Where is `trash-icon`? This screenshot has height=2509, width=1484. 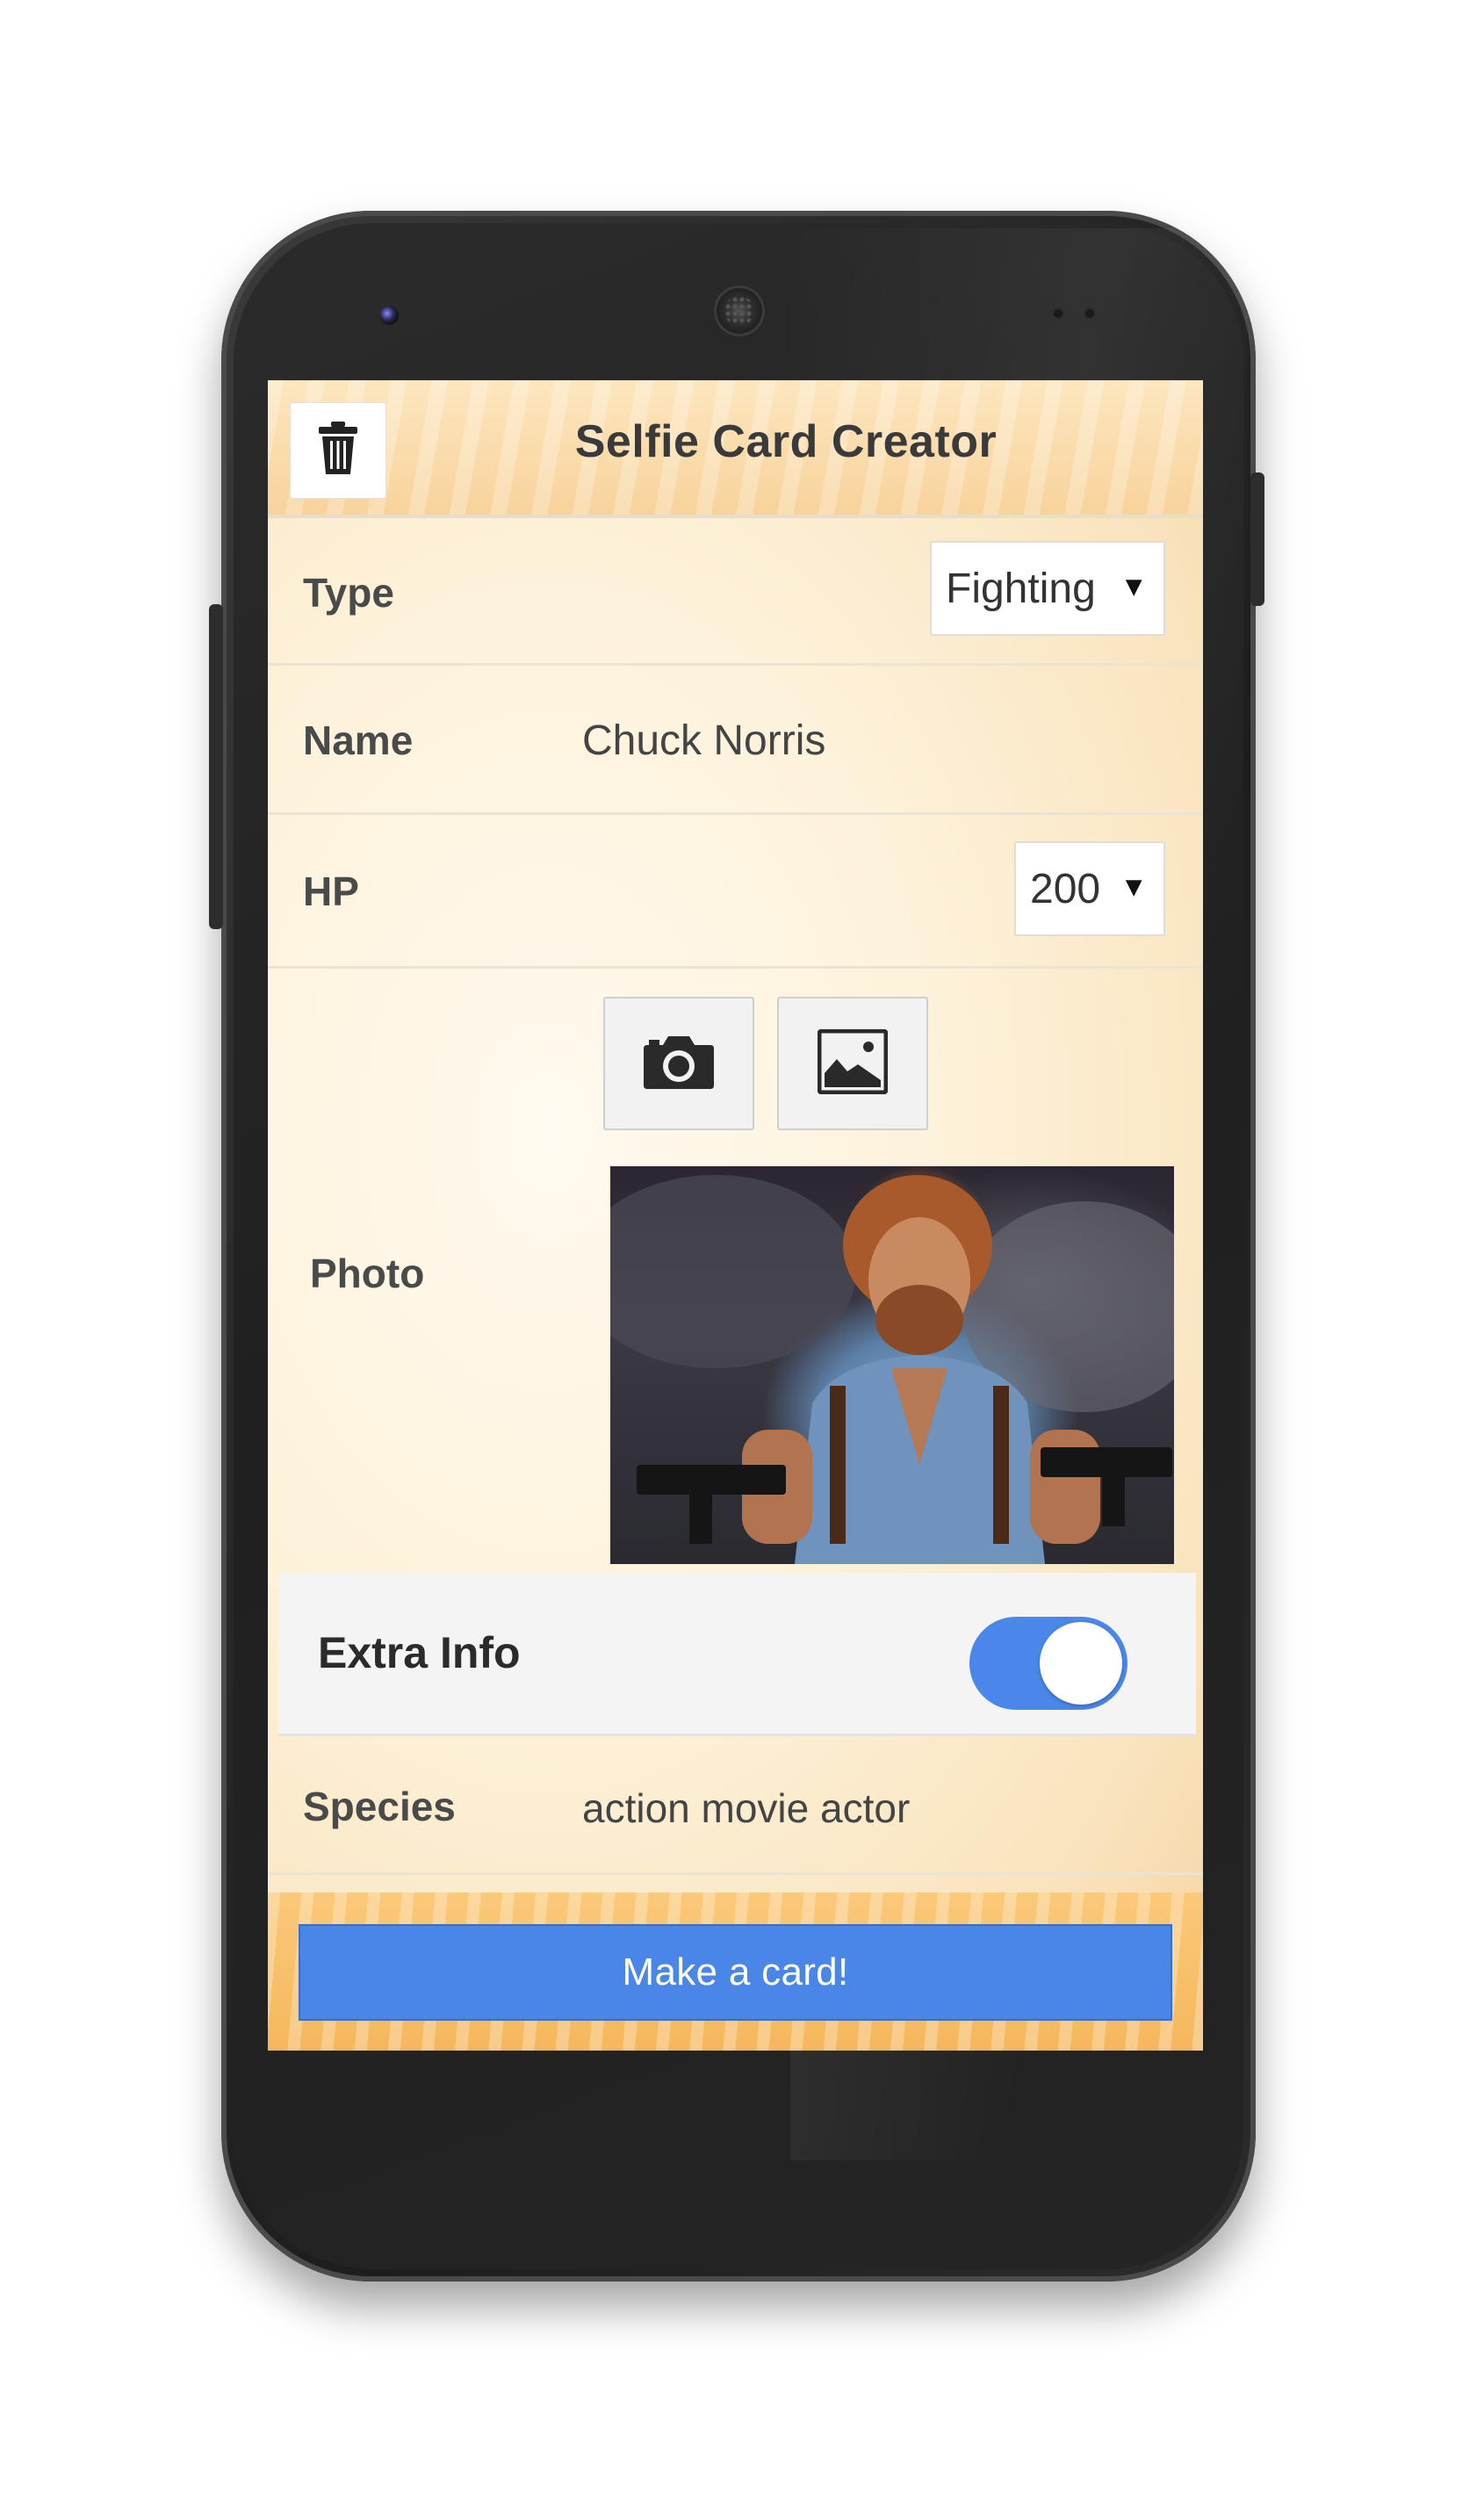 trash-icon is located at coordinates (338, 450).